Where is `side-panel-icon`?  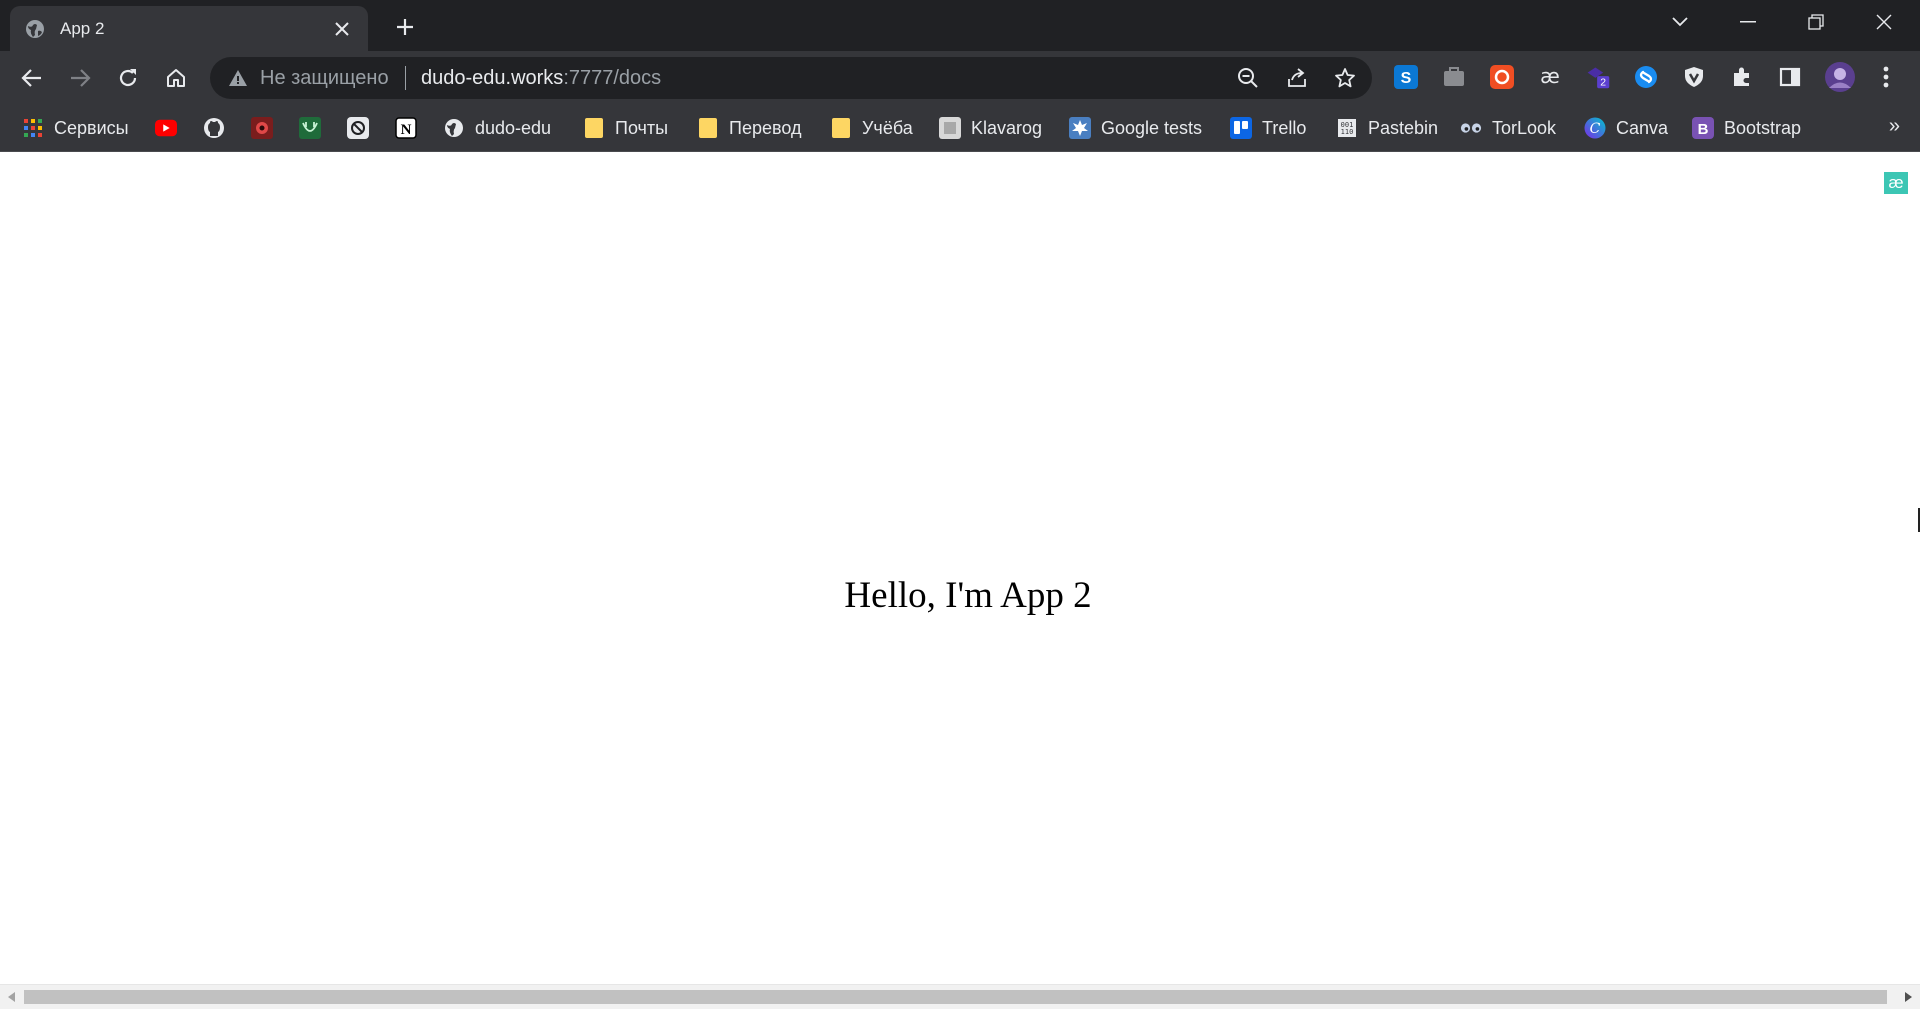 side-panel-icon is located at coordinates (1790, 77).